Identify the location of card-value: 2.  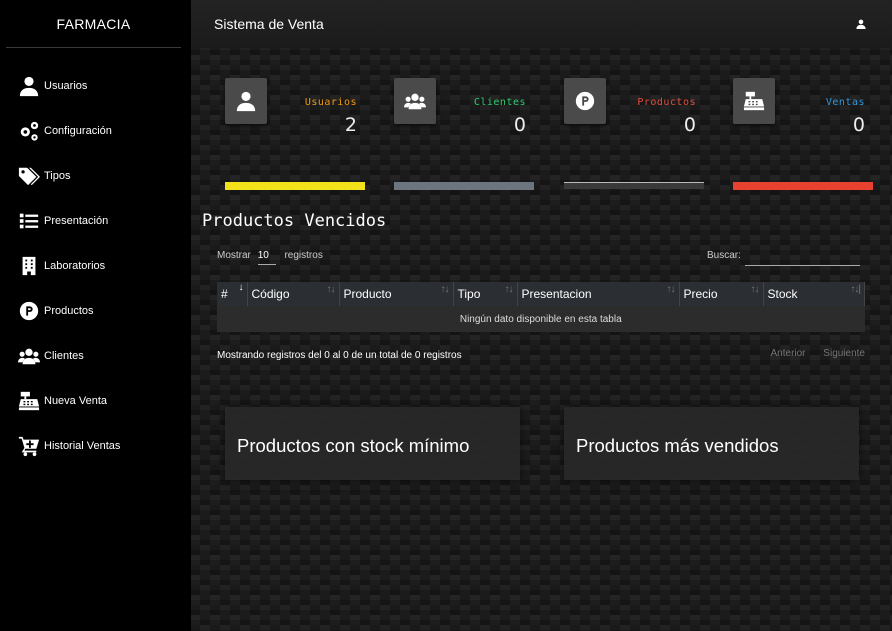
(350, 125).